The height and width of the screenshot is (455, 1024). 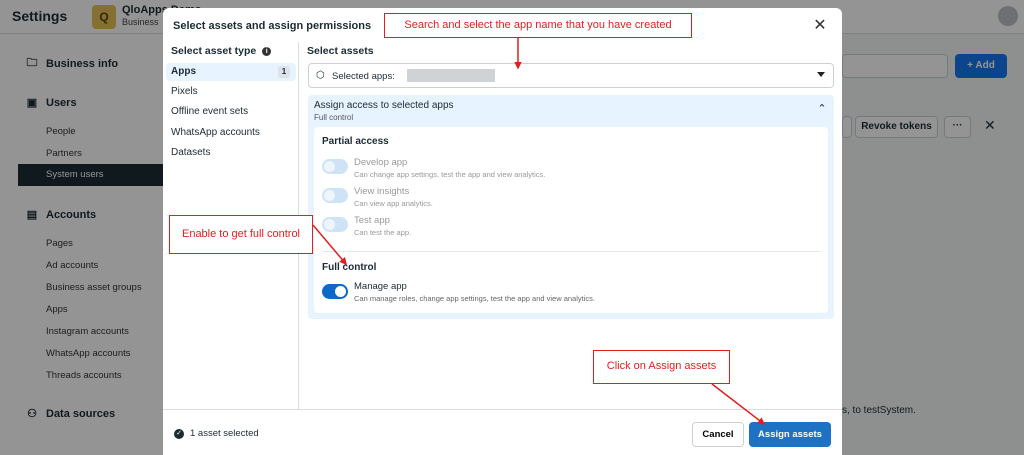 What do you see at coordinates (241, 234) in the screenshot?
I see `callout-enable: Enable to get full control` at bounding box center [241, 234].